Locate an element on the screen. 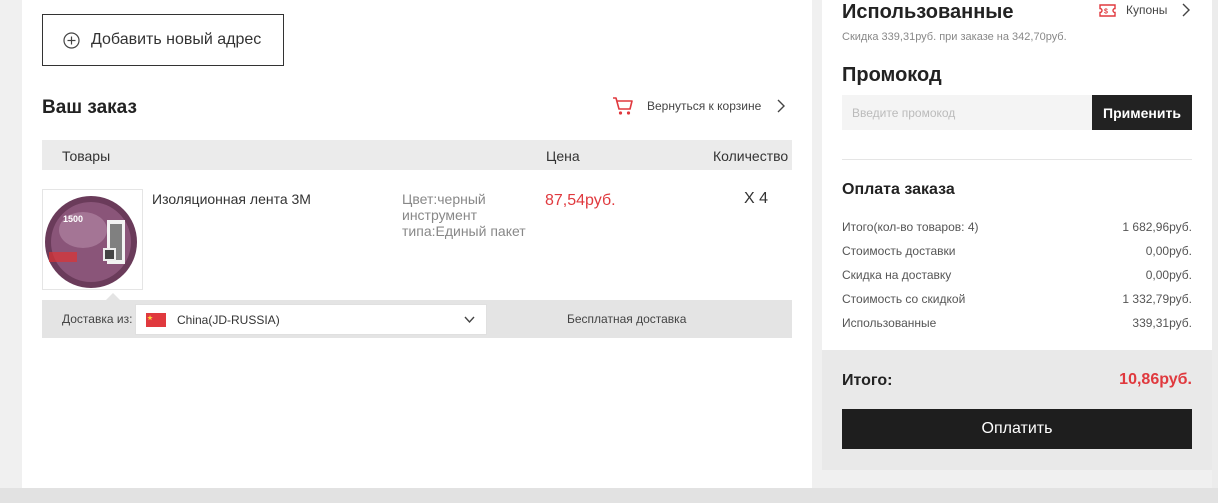 The image size is (1218, 503). tape-roll-image: 1500 is located at coordinates (92, 239).